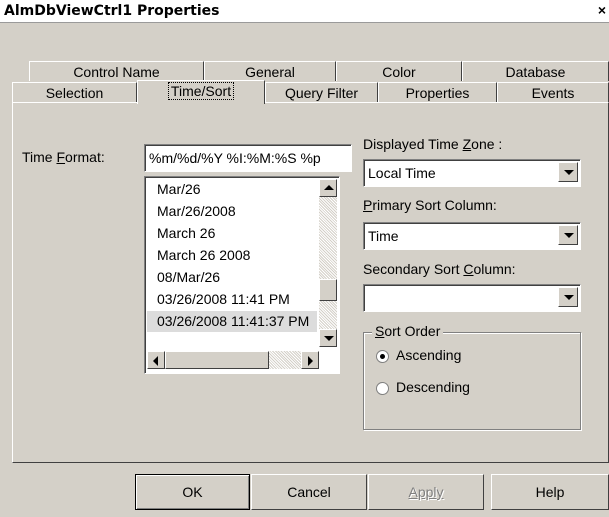  Describe the element at coordinates (179, 189) in the screenshot. I see `list-item: Mar/26` at that location.